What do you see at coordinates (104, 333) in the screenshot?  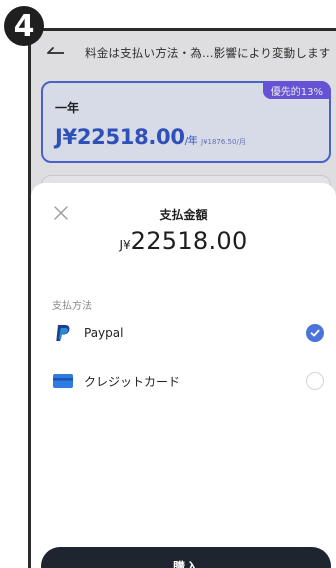 I see `paypal-label: Paypal` at bounding box center [104, 333].